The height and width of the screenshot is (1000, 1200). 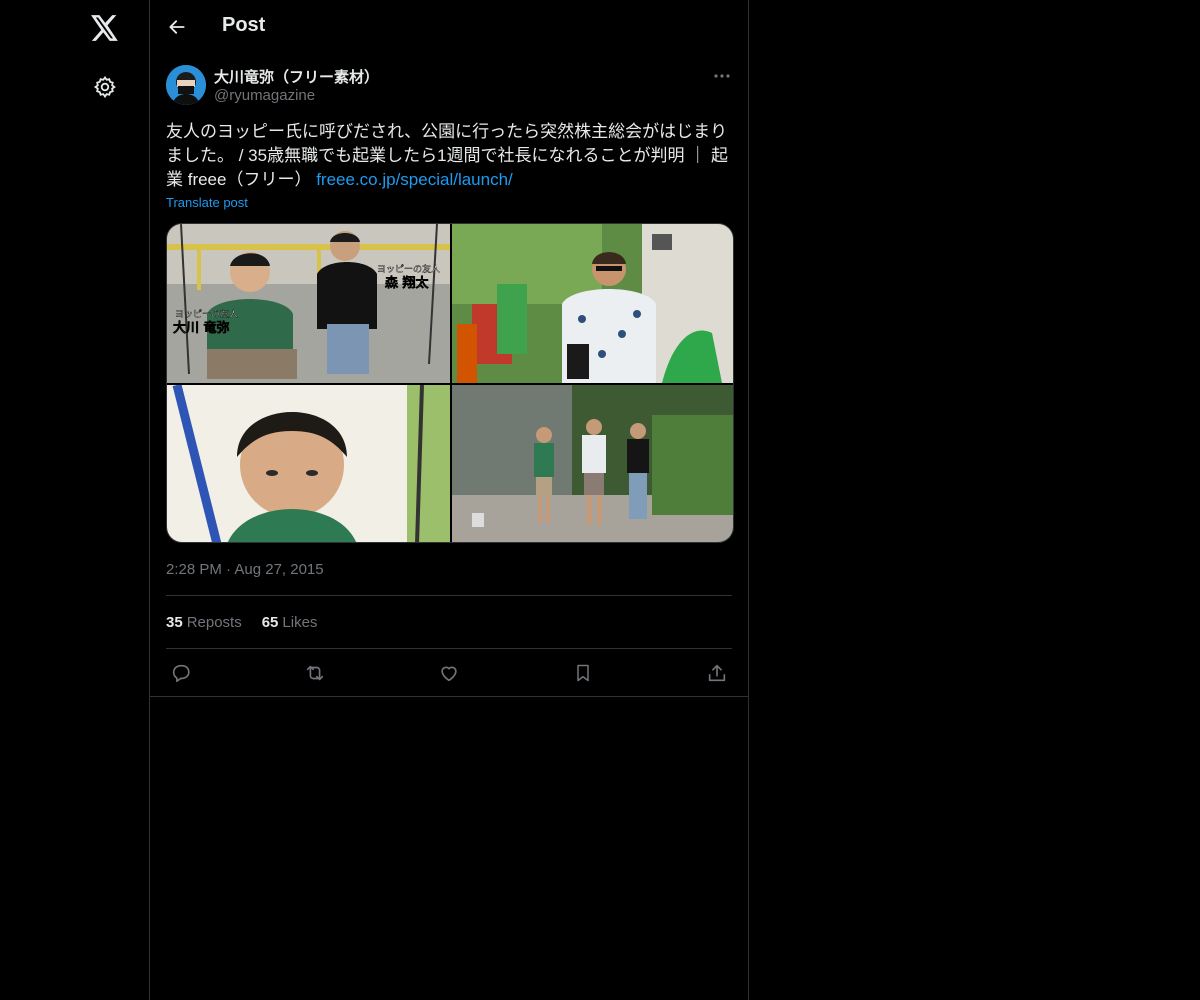 I want to click on like-icon, so click(x=449, y=673).